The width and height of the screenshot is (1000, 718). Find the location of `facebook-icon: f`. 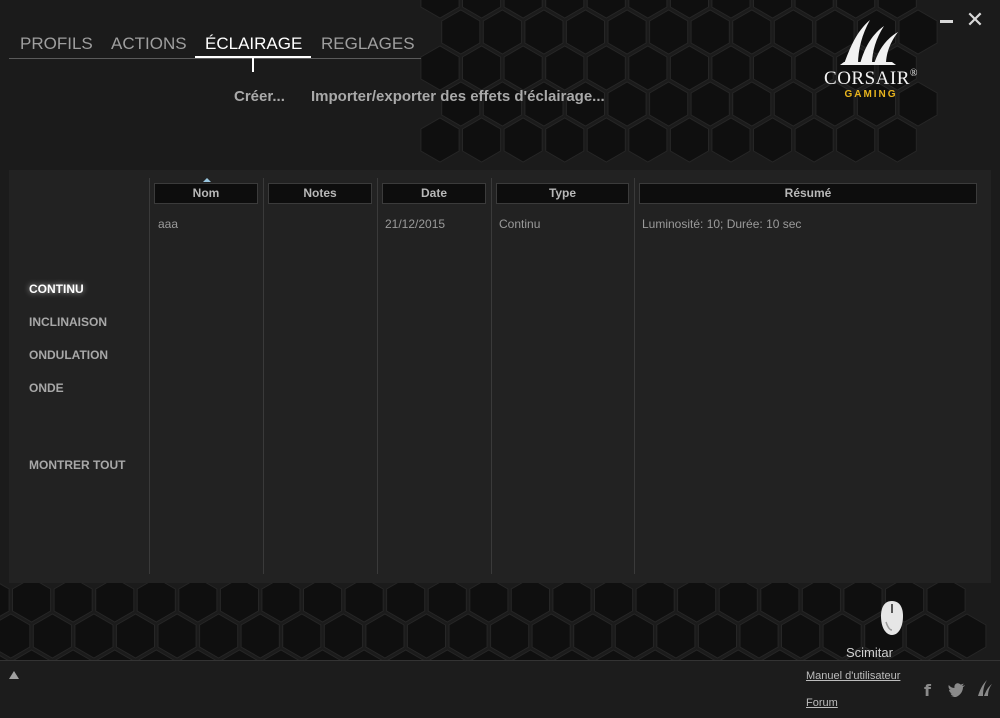

facebook-icon: f is located at coordinates (927, 690).